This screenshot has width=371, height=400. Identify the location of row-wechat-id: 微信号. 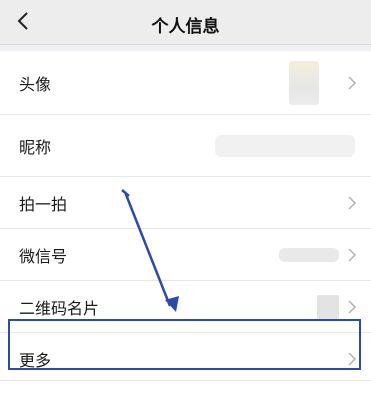
(185, 255).